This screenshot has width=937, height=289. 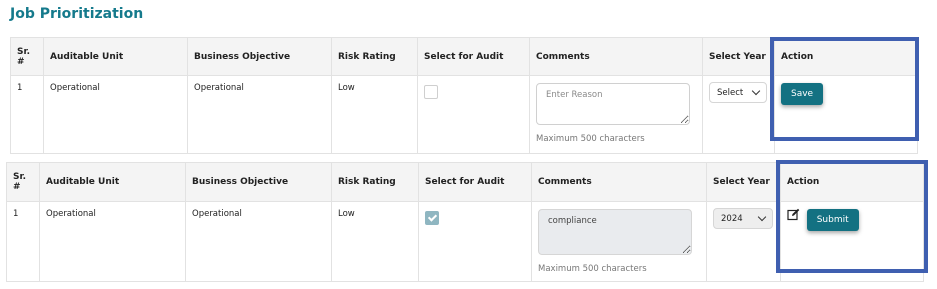 I want to click on year-select-value: 2024, so click(x=732, y=218).